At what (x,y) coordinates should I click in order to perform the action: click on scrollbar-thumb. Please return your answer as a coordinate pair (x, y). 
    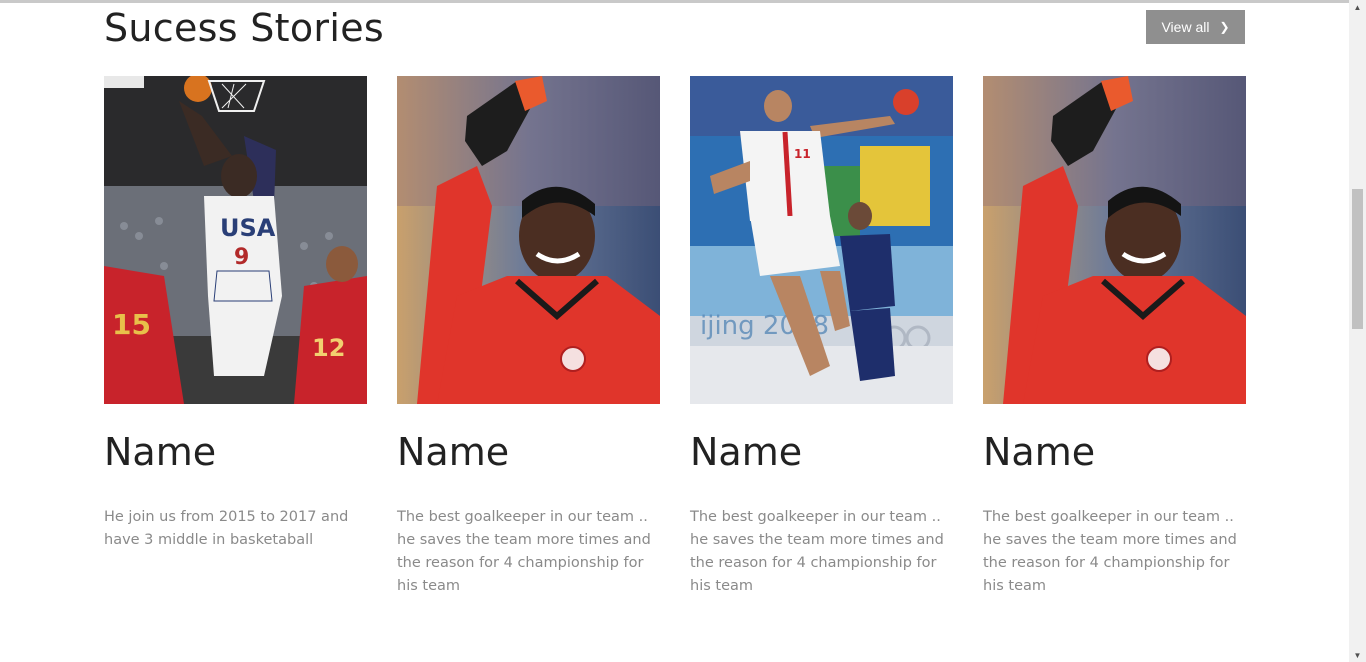
    Looking at the image, I should click on (1357, 259).